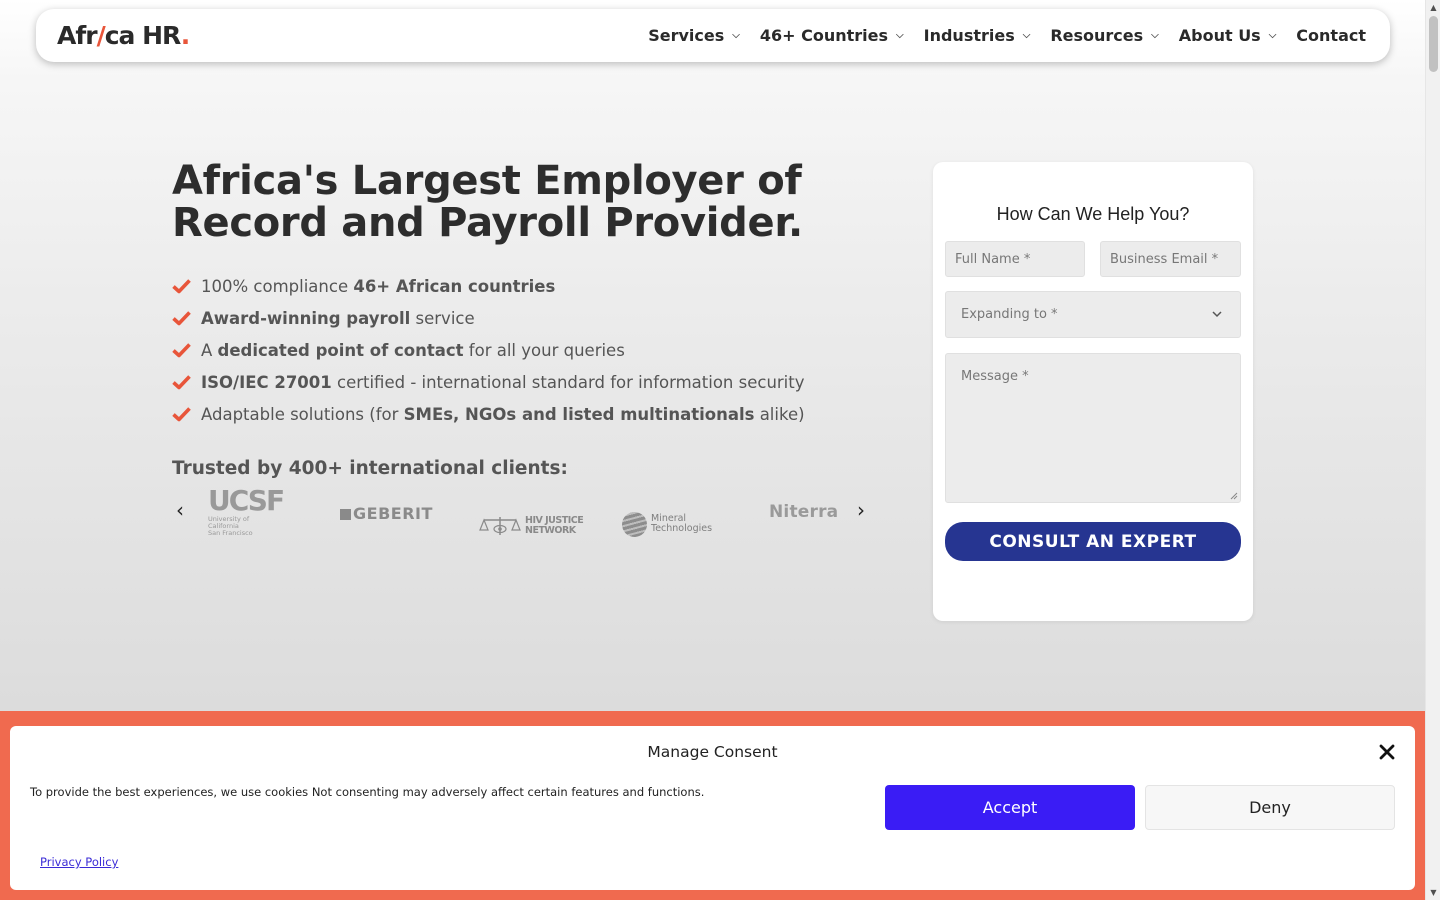 The height and width of the screenshot is (900, 1440). What do you see at coordinates (1164, 259) in the screenshot?
I see `business-email-placeholder: Business Email *` at bounding box center [1164, 259].